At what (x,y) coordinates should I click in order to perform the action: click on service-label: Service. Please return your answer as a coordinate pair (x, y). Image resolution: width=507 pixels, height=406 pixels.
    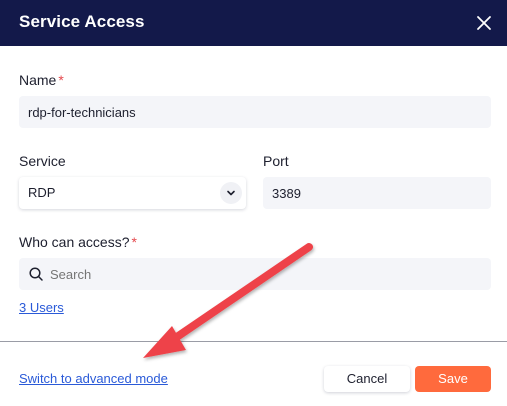
    Looking at the image, I should click on (42, 161).